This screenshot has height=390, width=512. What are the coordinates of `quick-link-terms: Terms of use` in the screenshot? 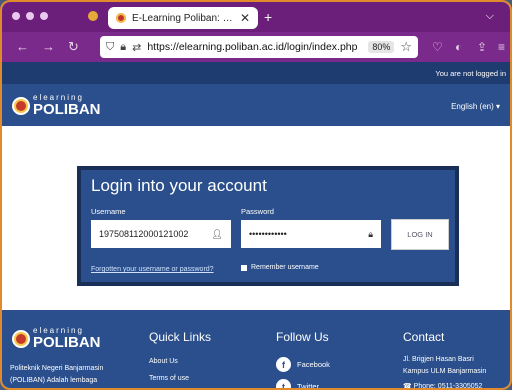 It's located at (169, 379).